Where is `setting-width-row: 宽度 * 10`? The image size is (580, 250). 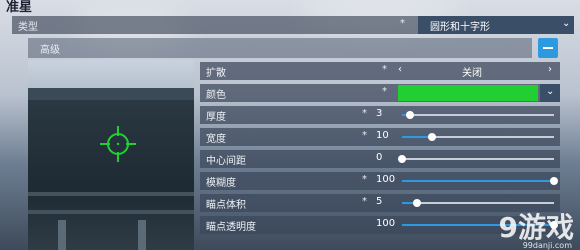
setting-width-row: 宽度 * 10 is located at coordinates (380, 137).